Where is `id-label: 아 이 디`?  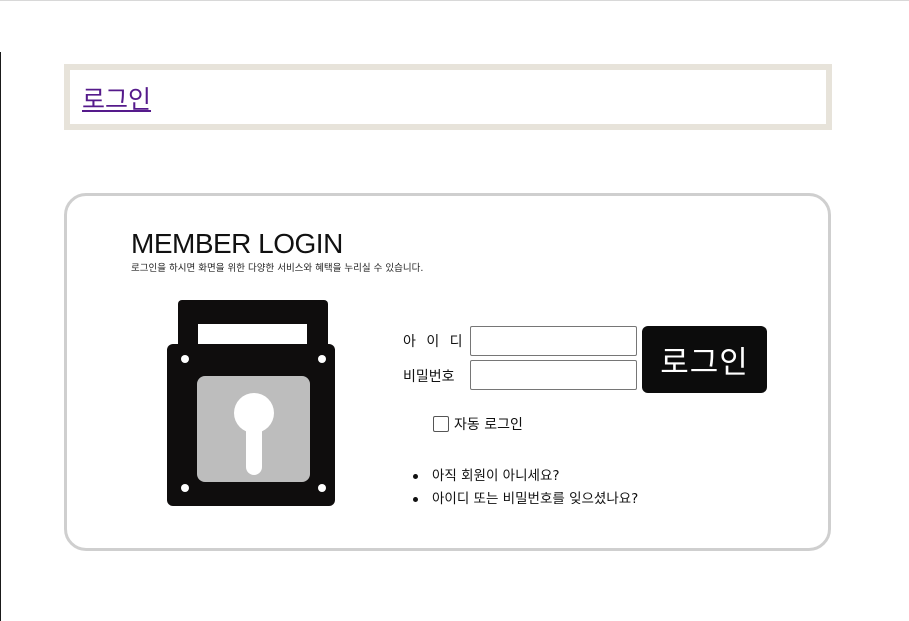 id-label: 아 이 디 is located at coordinates (434, 342).